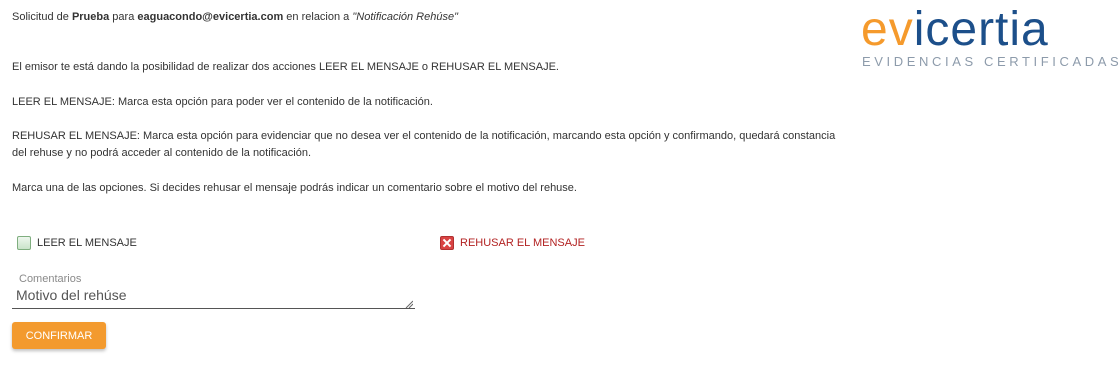  What do you see at coordinates (447, 243) in the screenshot?
I see `refuse-x-icon` at bounding box center [447, 243].